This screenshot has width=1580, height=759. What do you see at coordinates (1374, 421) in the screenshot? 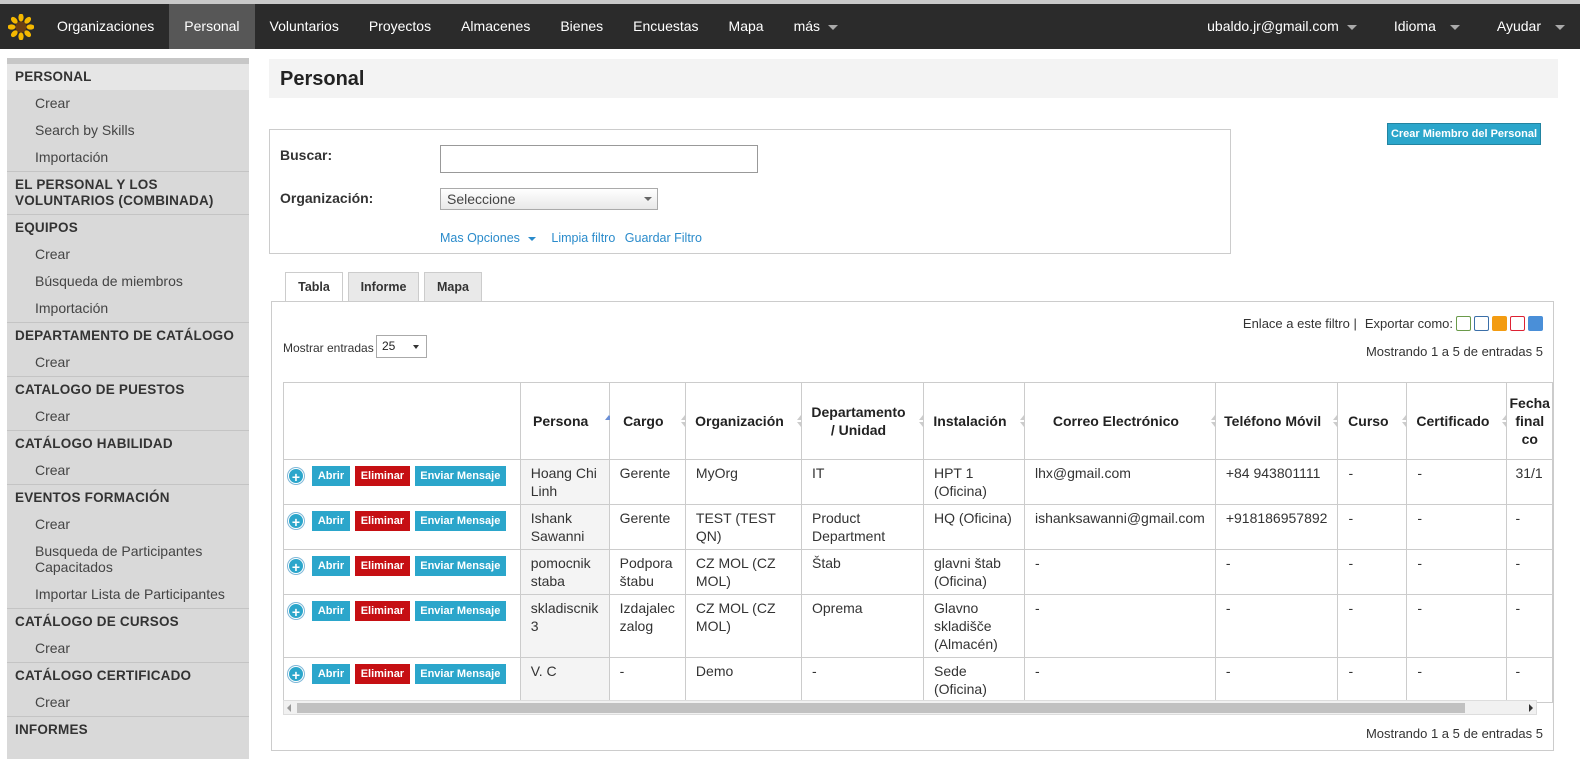
I see `column-header-curso: Curso` at bounding box center [1374, 421].